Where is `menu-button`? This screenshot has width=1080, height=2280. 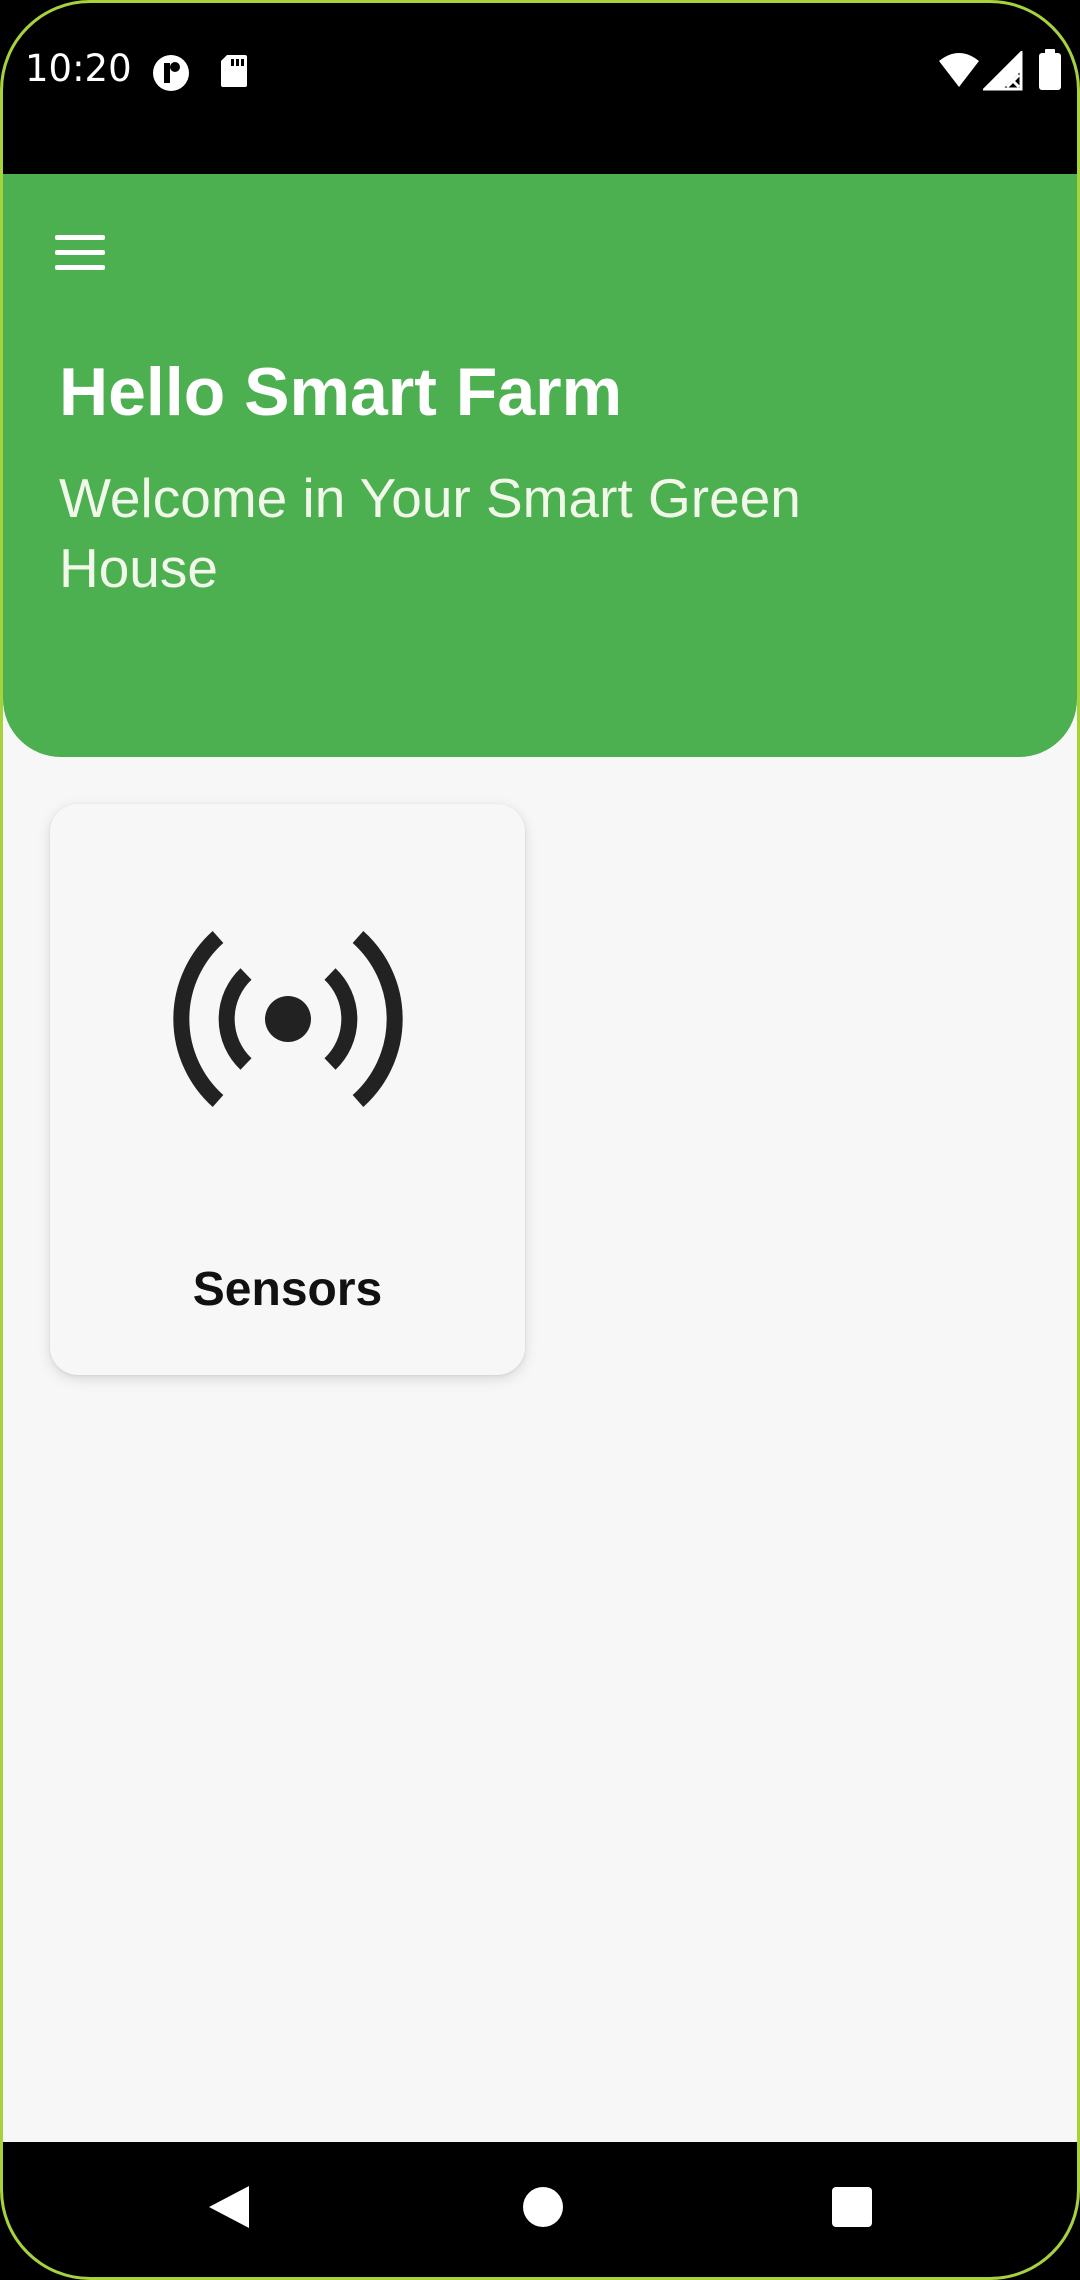
menu-button is located at coordinates (80, 250).